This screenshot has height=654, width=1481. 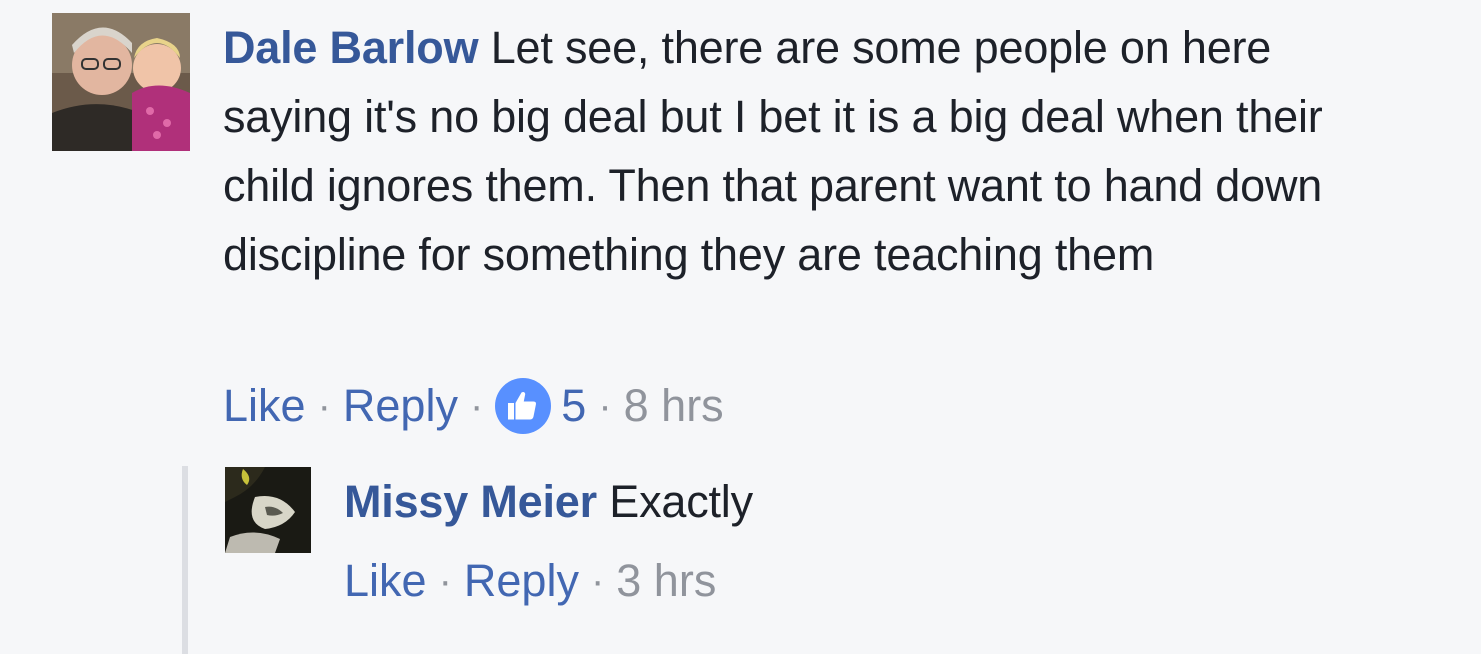 What do you see at coordinates (574, 405) in the screenshot?
I see `reaction-count: 5` at bounding box center [574, 405].